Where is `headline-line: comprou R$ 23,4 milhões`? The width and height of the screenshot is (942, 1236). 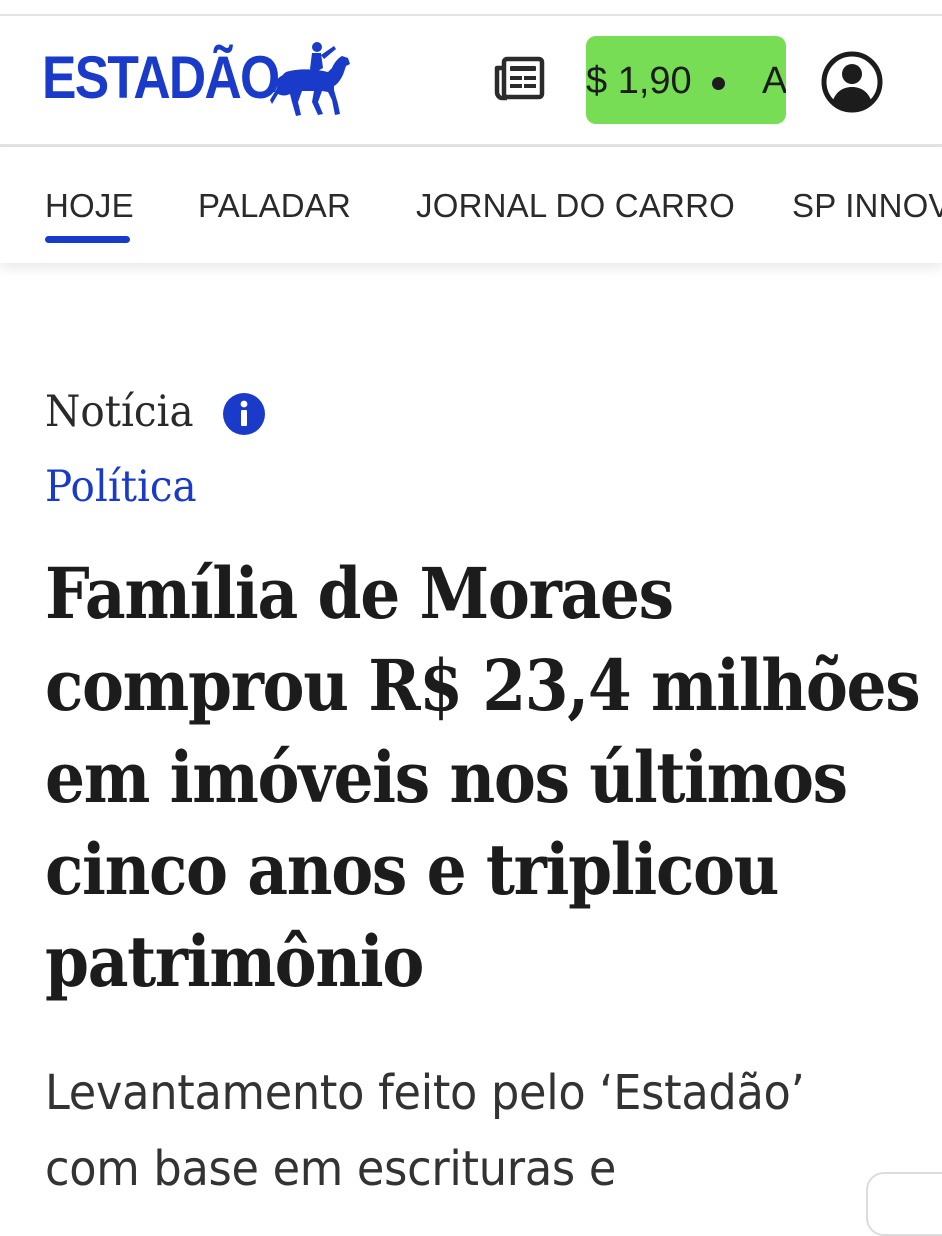
headline-line: comprou R$ 23,4 milhões is located at coordinates (483, 685).